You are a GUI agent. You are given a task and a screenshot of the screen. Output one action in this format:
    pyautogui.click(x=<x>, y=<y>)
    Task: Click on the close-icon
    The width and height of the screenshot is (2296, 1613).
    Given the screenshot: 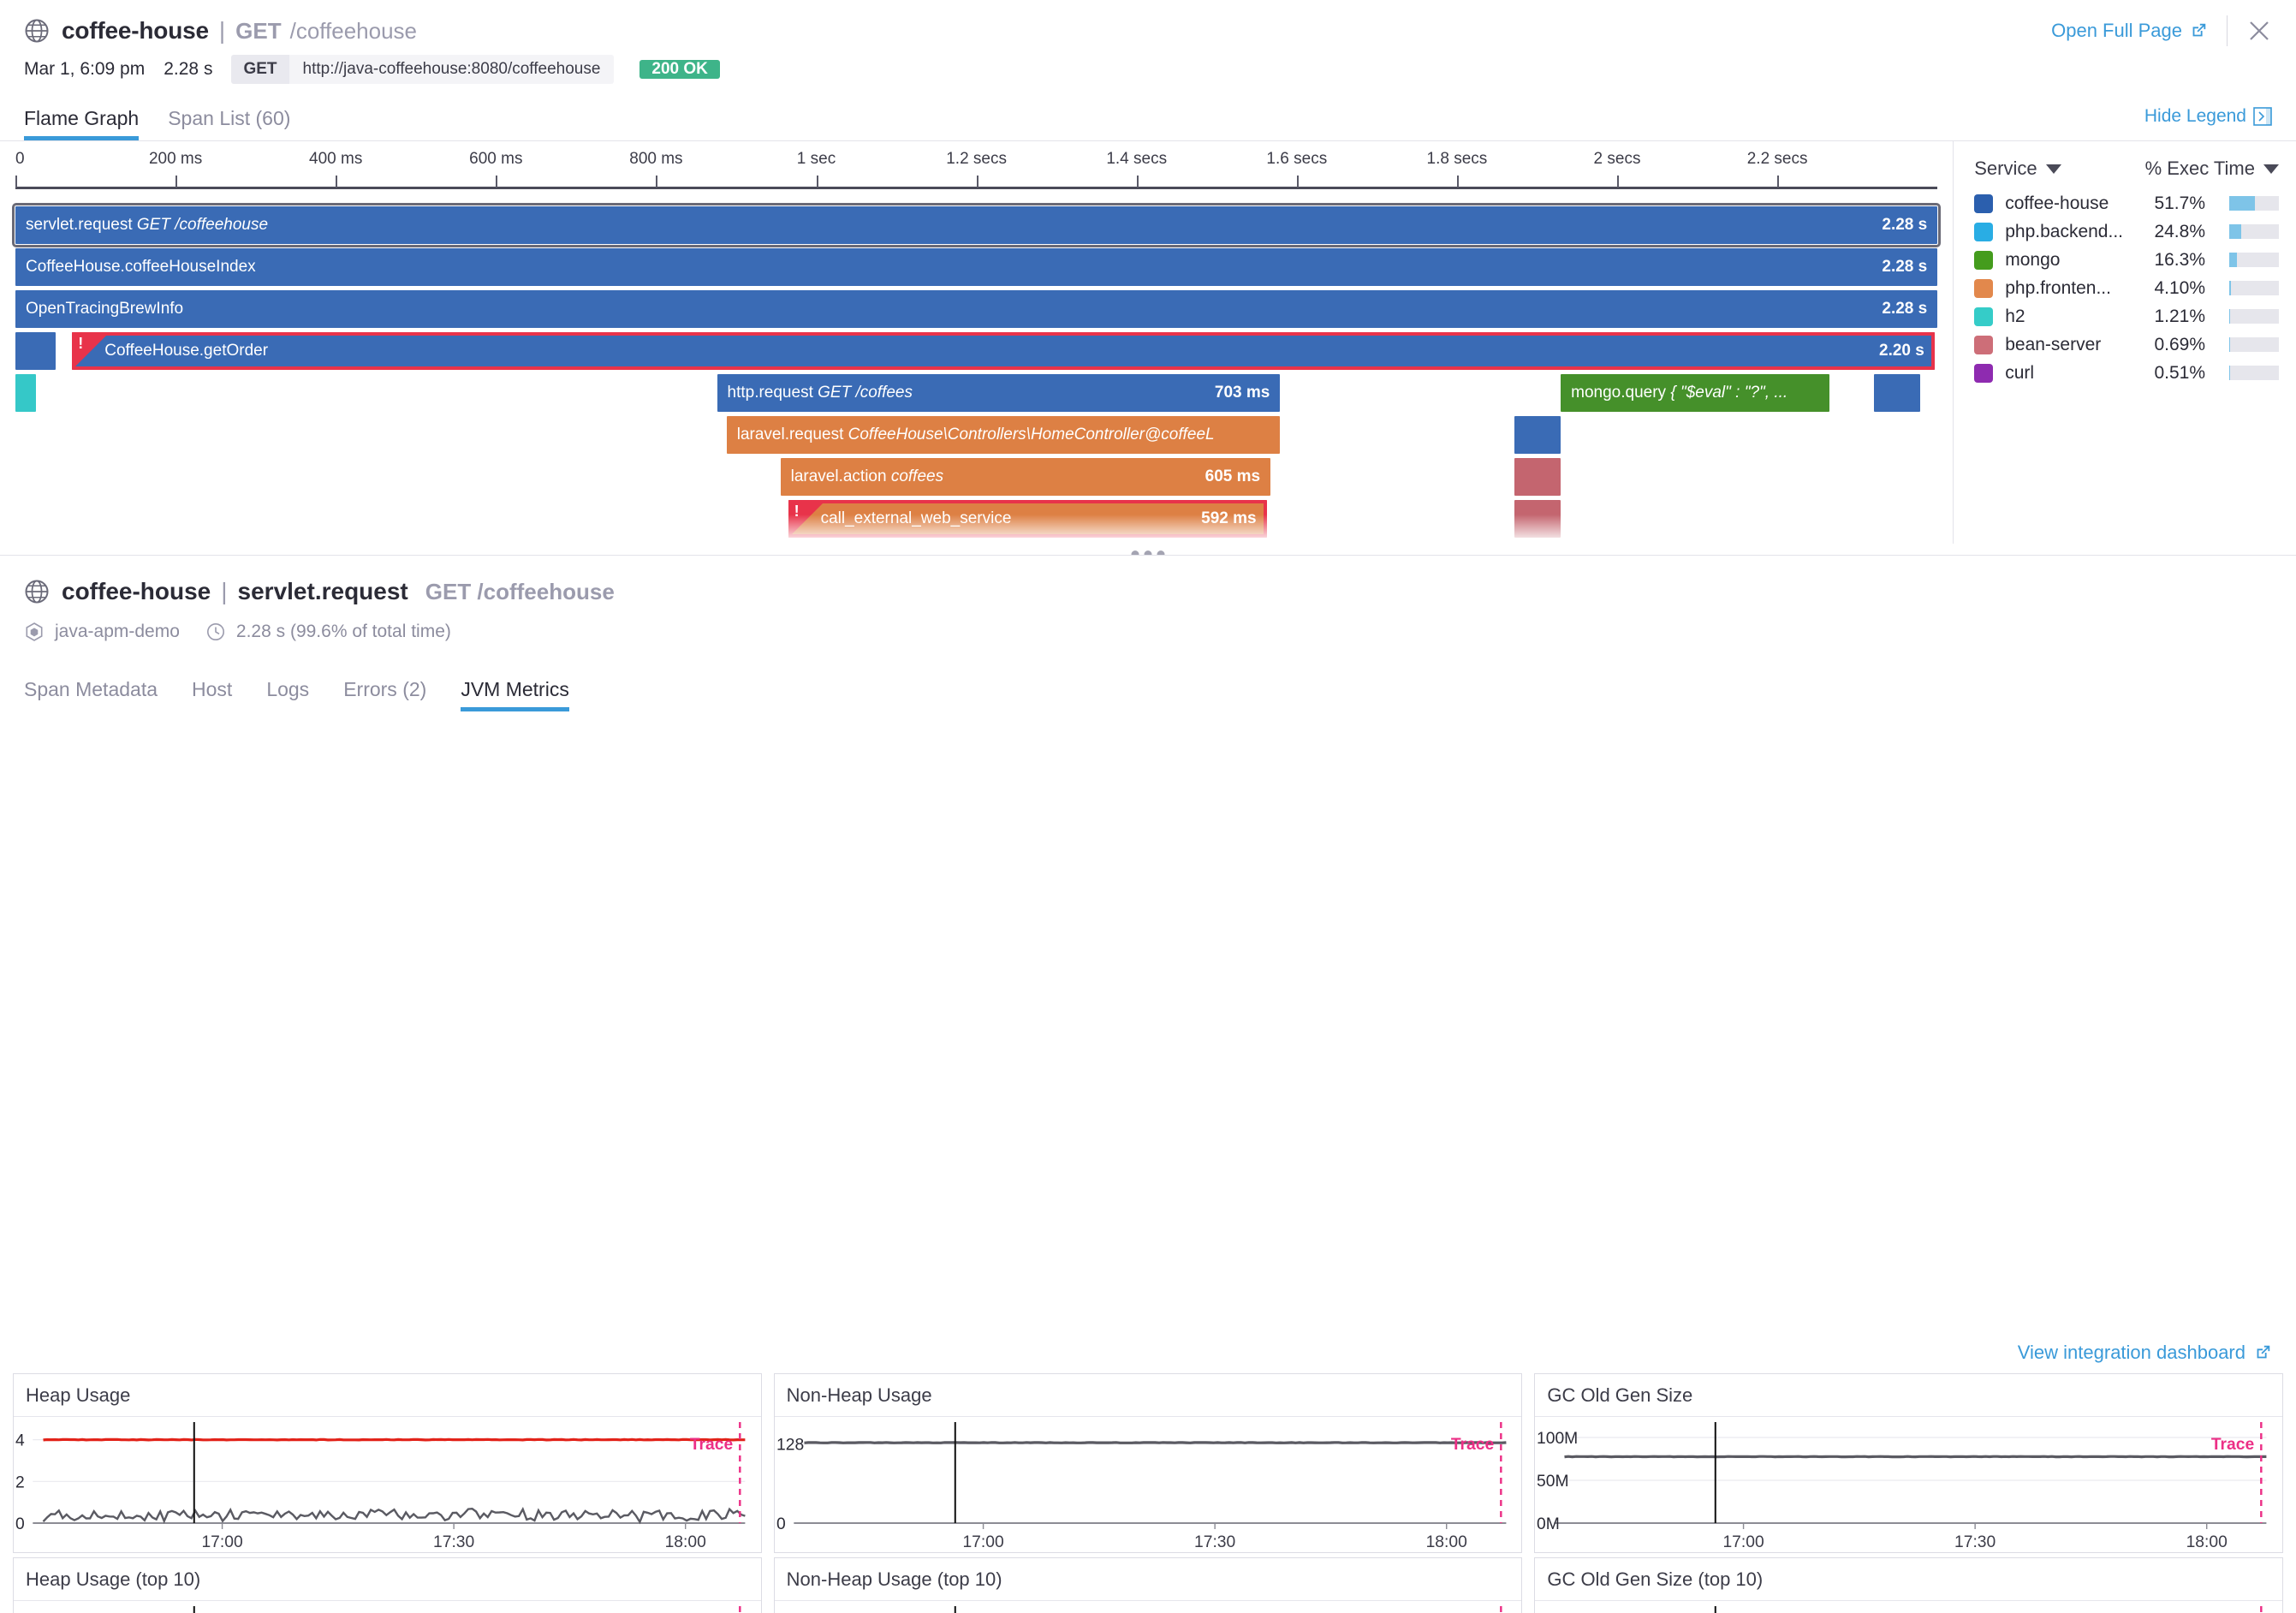 What is the action you would take?
    pyautogui.click(x=2259, y=31)
    